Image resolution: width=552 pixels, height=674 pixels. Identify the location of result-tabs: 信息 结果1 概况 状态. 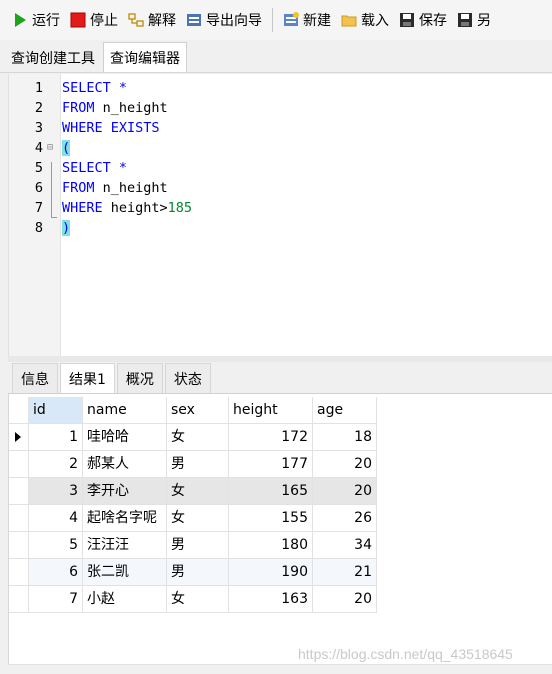
(280, 378).